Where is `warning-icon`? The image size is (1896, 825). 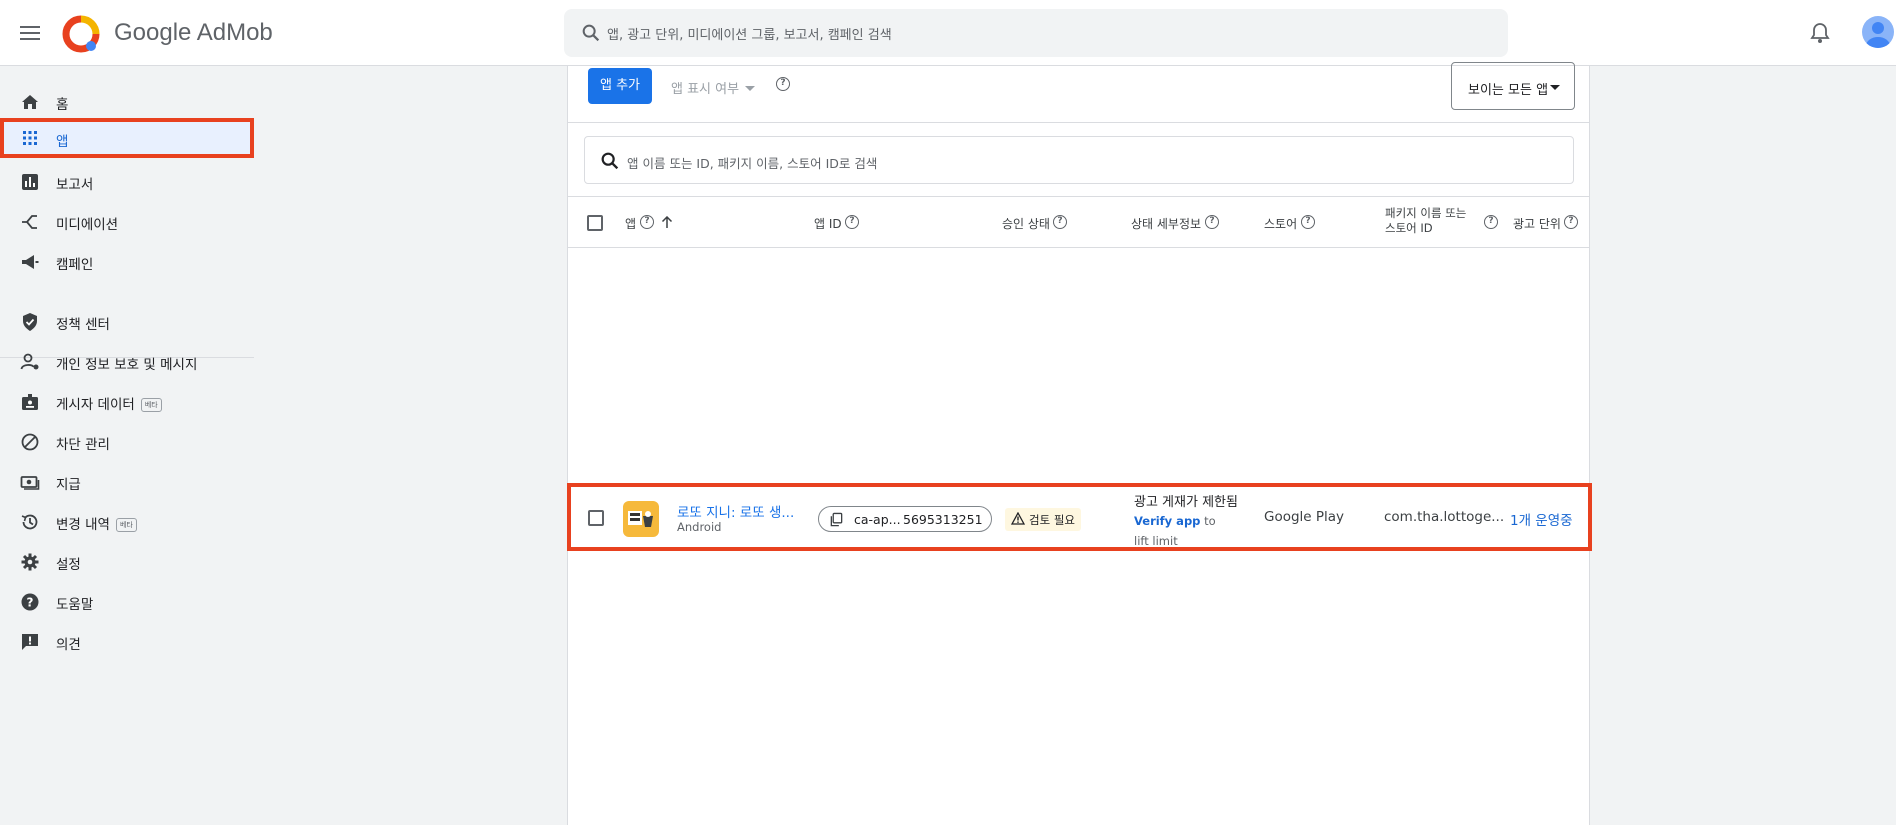 warning-icon is located at coordinates (1018, 518).